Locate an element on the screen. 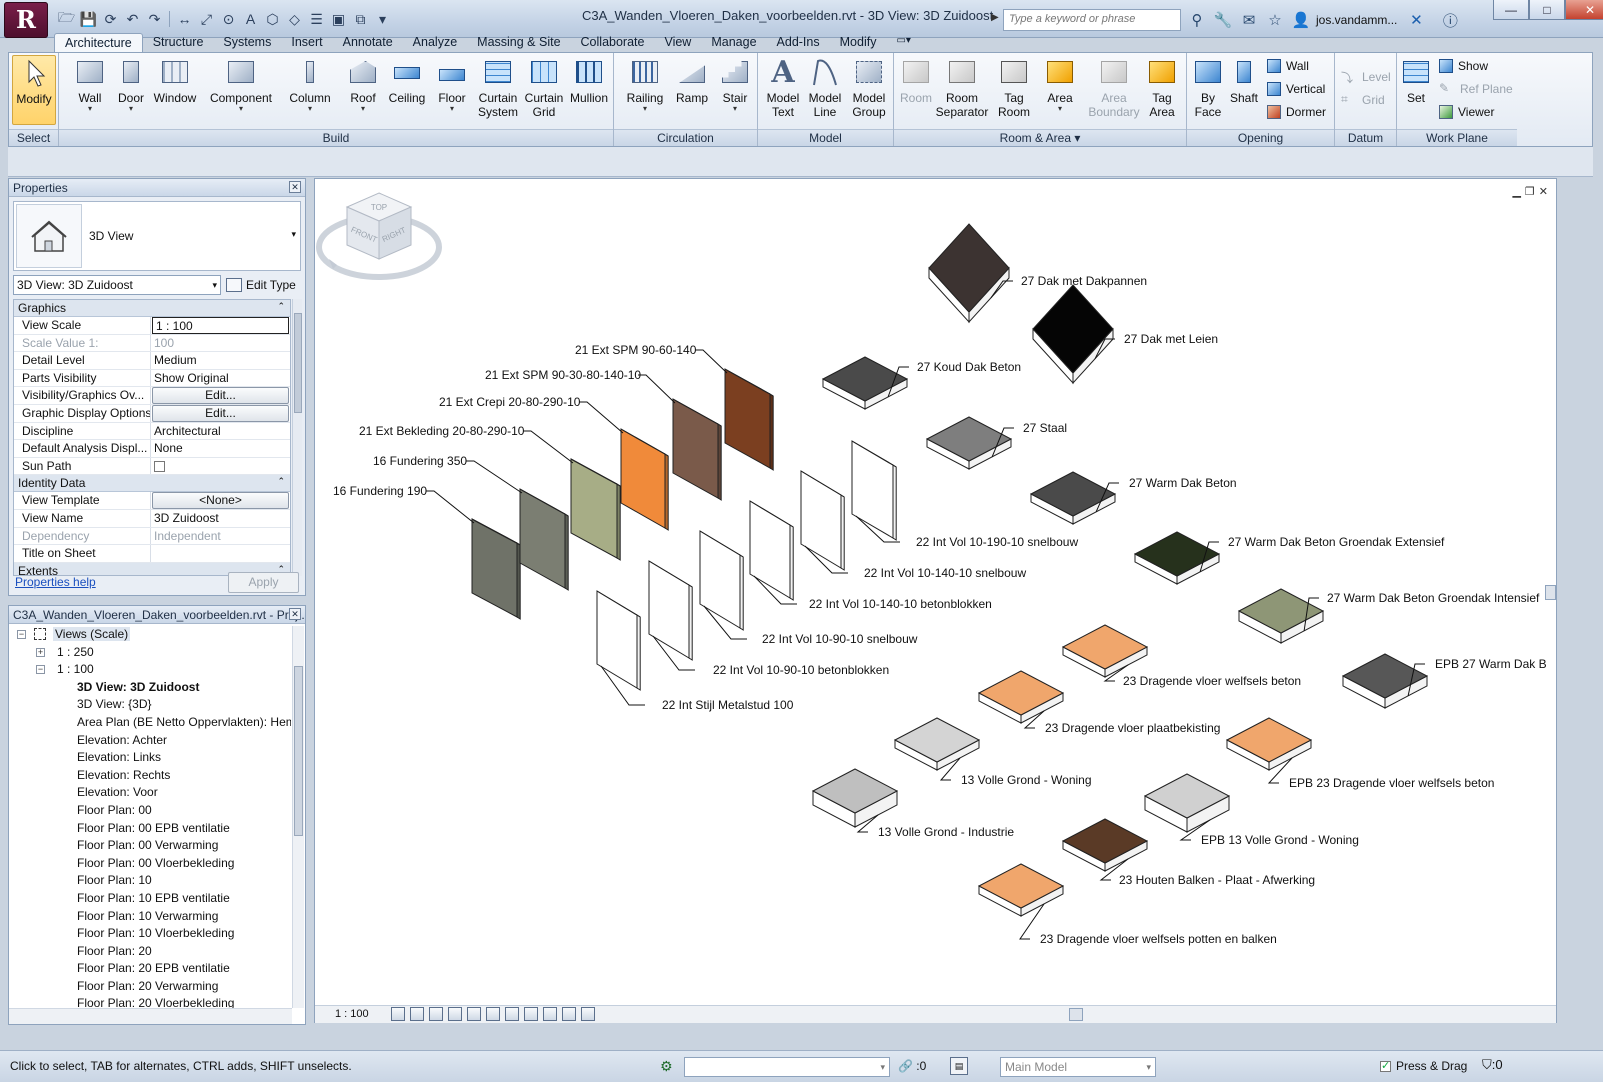 This screenshot has height=1082, width=1603. wall-opening-button: Wall is located at coordinates (1288, 66).